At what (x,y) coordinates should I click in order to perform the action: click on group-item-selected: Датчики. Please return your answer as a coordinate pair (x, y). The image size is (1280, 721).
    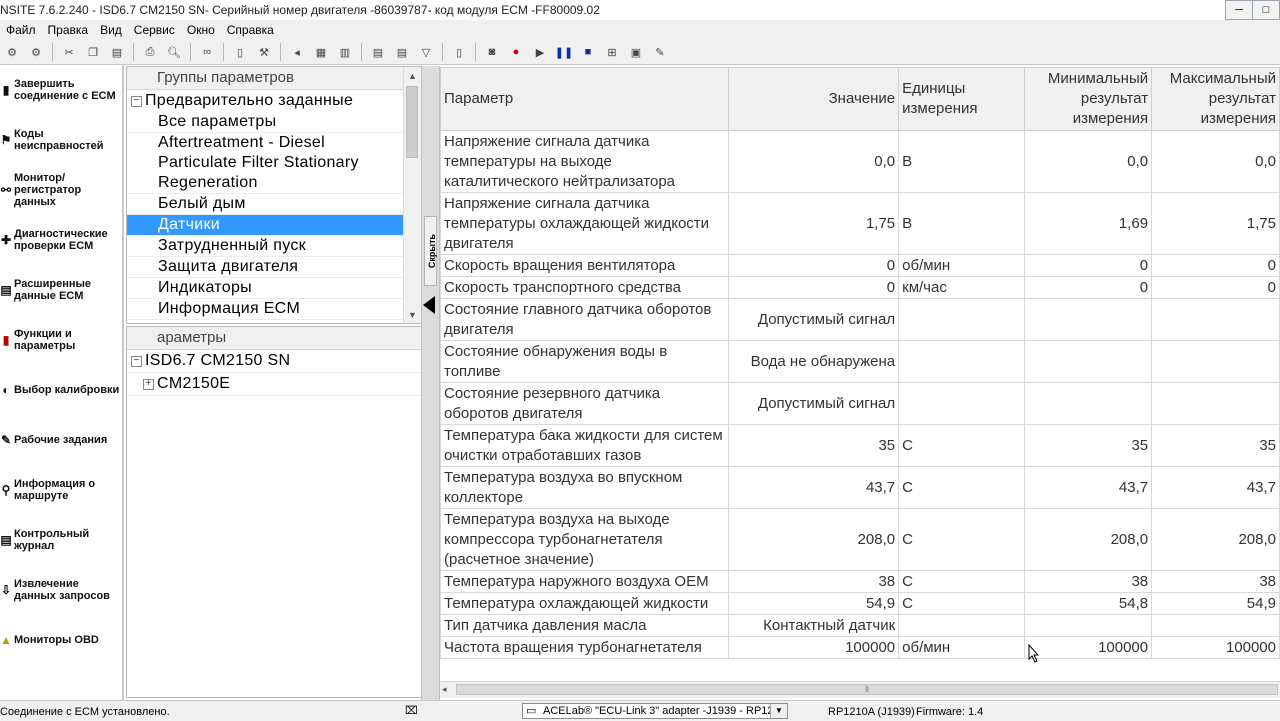
    Looking at the image, I should click on (274, 225).